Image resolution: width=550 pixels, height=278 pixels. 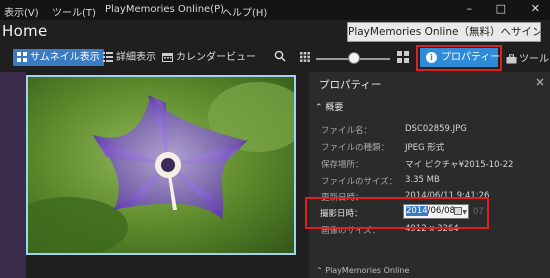 What do you see at coordinates (359, 182) in the screenshot?
I see `property-label: ファイルのサイズ：` at bounding box center [359, 182].